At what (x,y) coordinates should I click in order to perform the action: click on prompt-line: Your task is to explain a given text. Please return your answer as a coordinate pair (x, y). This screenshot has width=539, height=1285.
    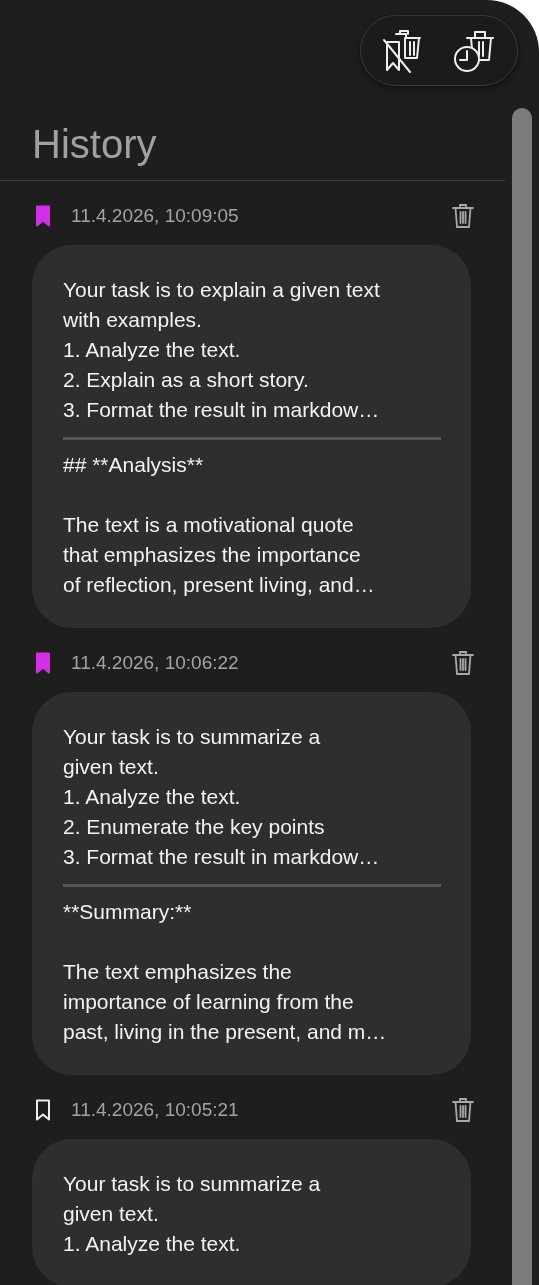
    Looking at the image, I should click on (222, 290).